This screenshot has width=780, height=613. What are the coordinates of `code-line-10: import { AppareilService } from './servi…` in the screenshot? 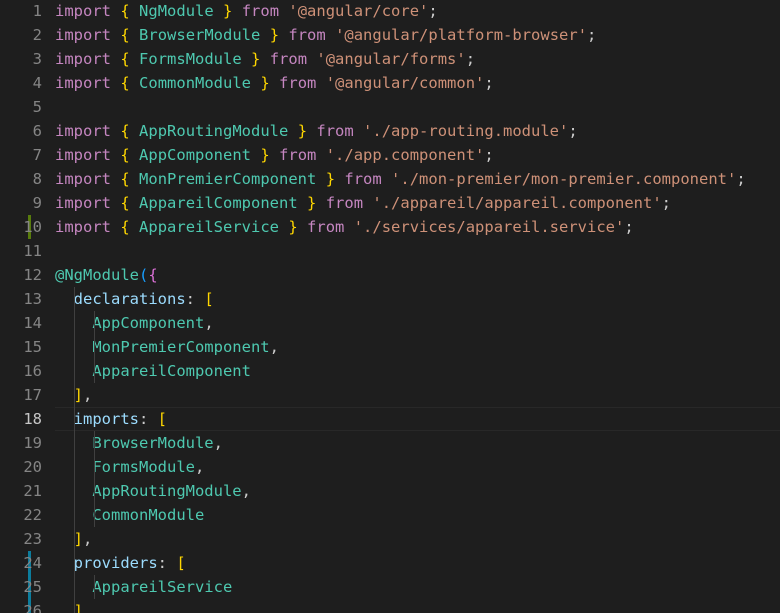 It's located at (390, 227).